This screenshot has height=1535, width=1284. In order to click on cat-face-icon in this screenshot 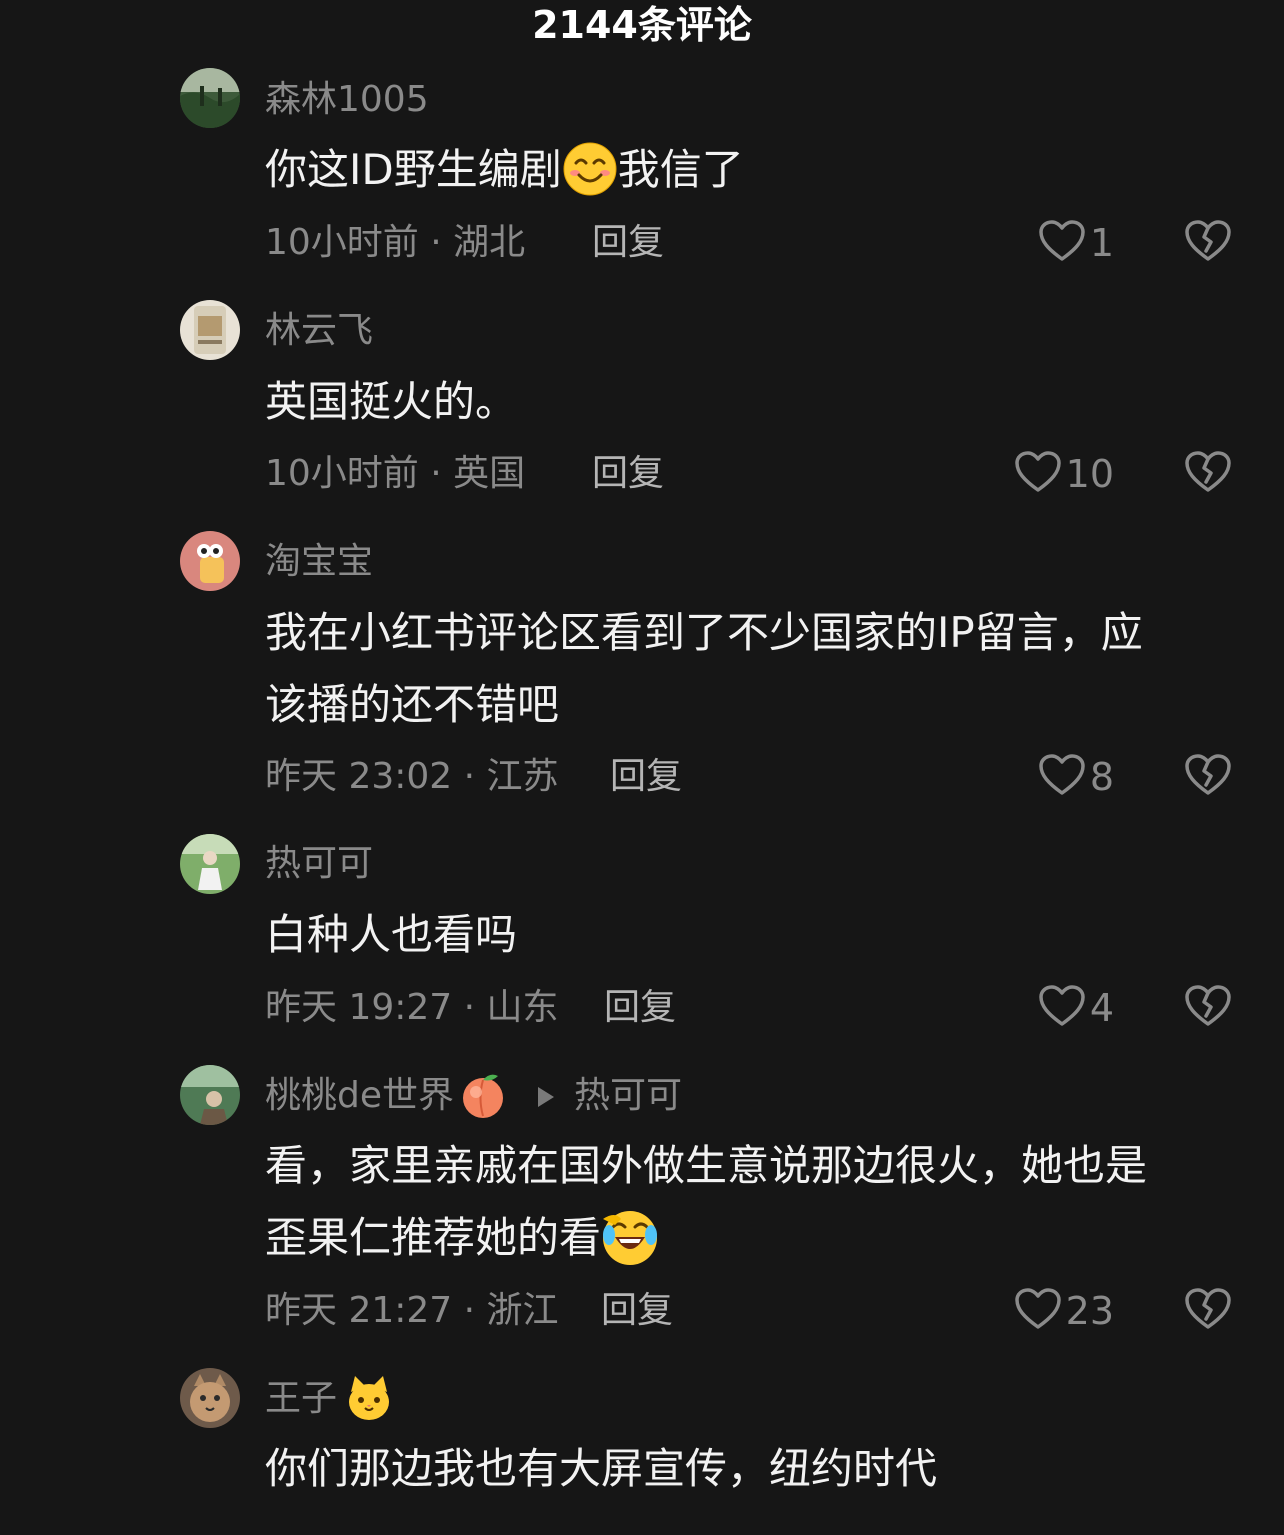, I will do `click(365, 1400)`.